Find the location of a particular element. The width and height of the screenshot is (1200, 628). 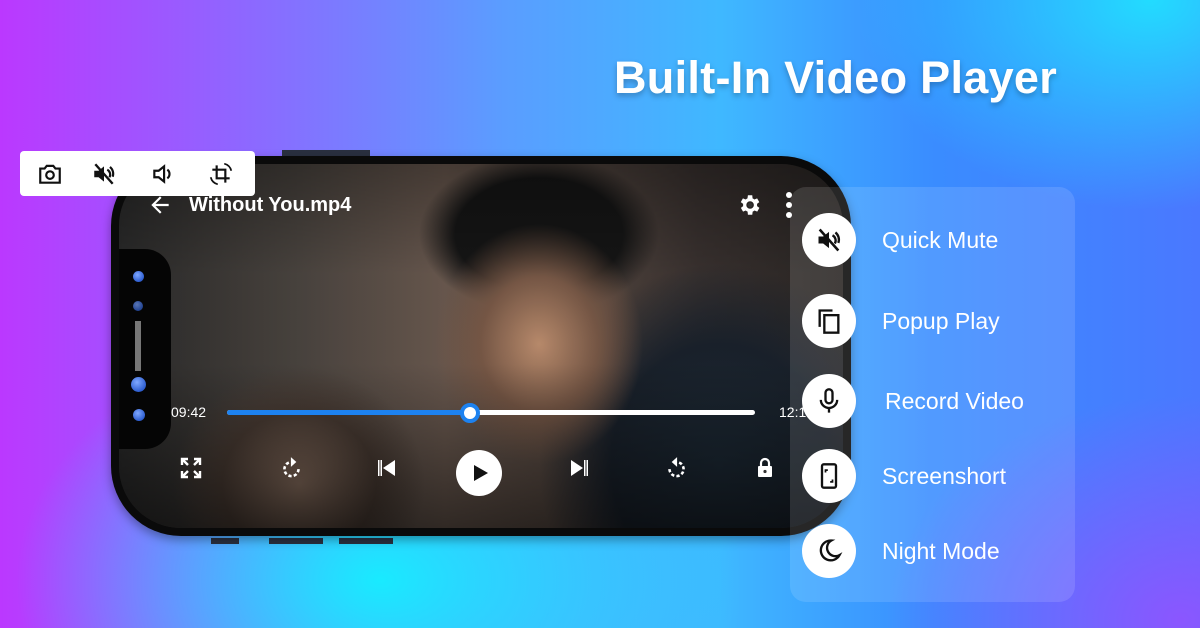

seek-bar is located at coordinates (491, 413).